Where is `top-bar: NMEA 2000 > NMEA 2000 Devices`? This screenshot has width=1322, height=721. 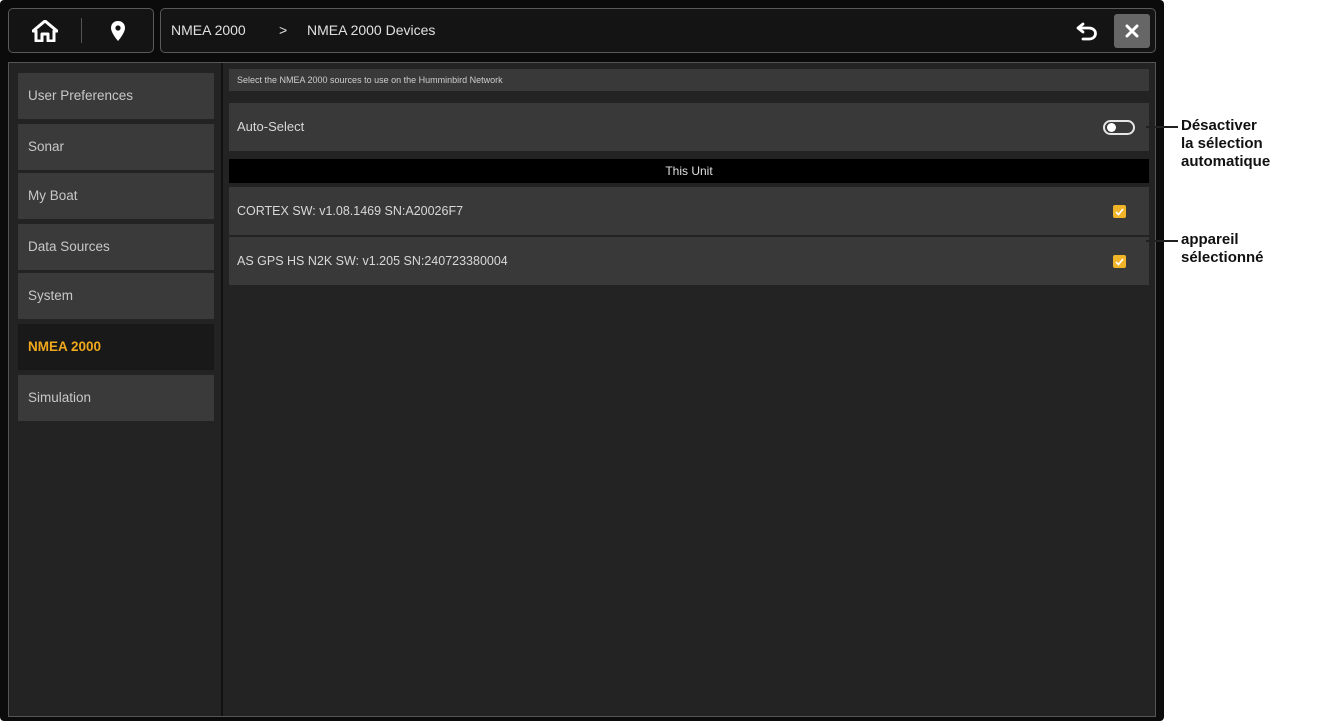
top-bar: NMEA 2000 > NMEA 2000 Devices is located at coordinates (582, 30).